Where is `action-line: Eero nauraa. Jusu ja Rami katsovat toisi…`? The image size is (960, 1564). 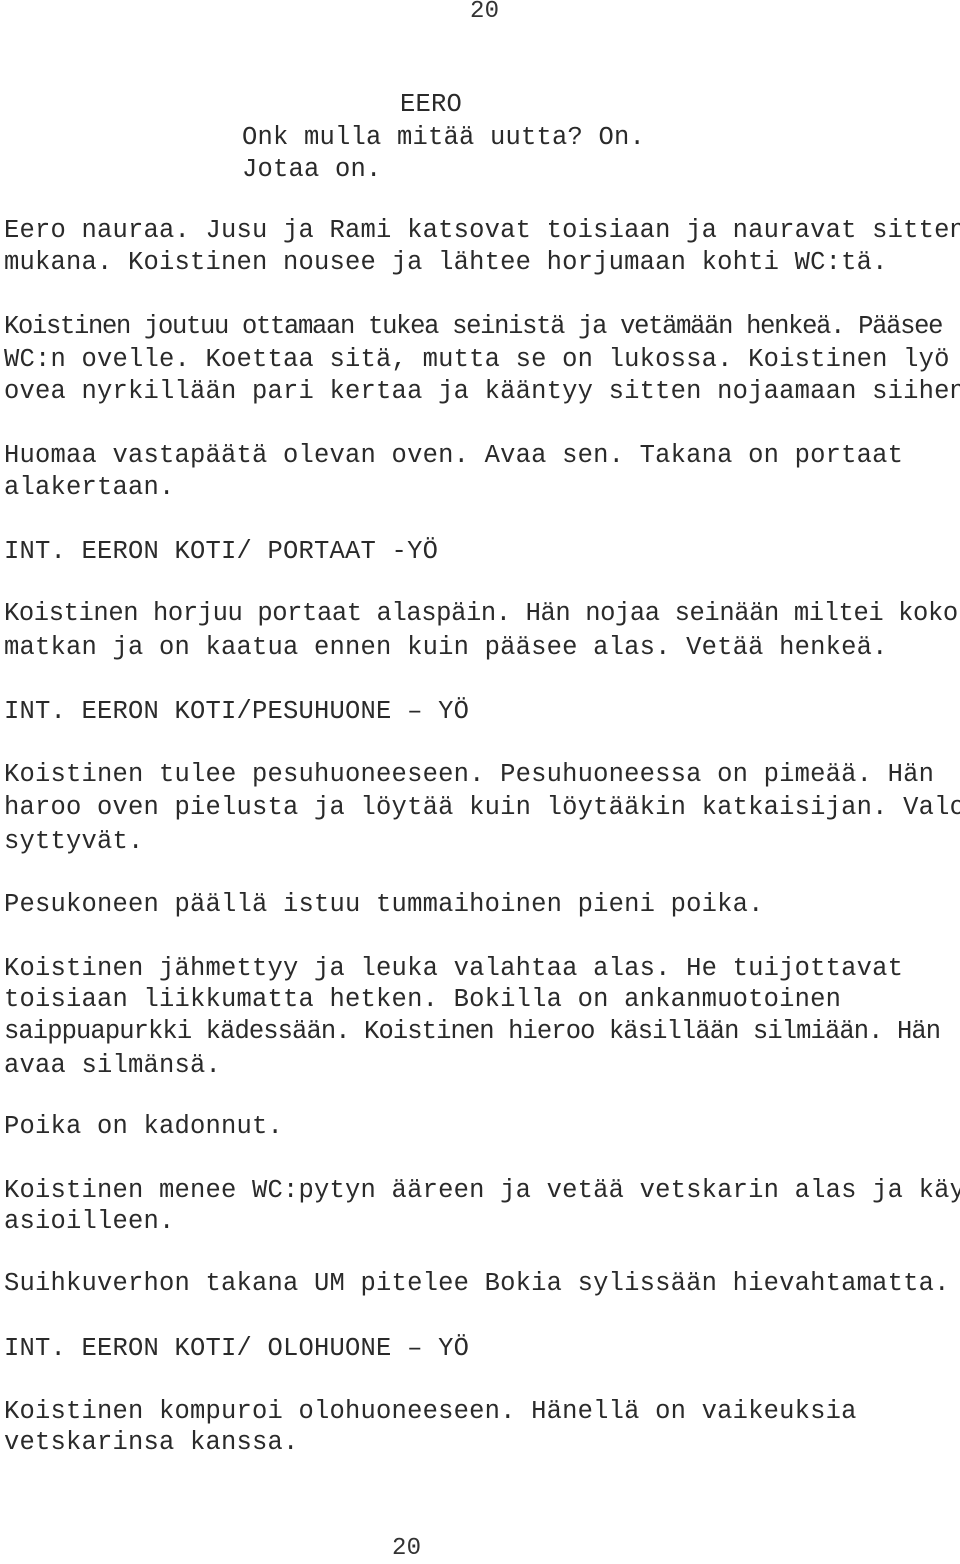 action-line: Eero nauraa. Jusu ja Rami katsovat toisi… is located at coordinates (482, 230).